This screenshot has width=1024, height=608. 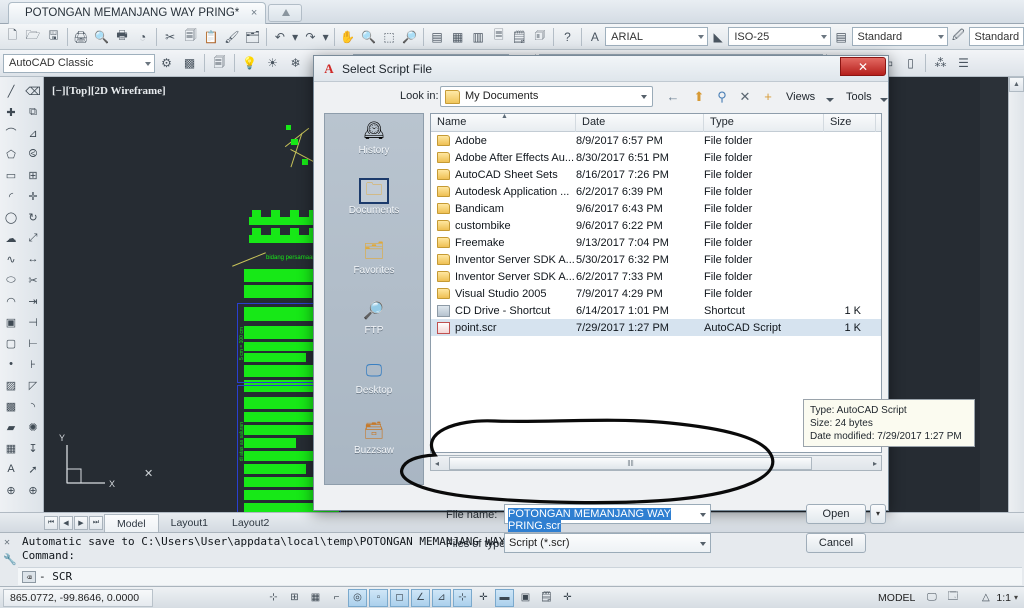 I want to click on undo-dropdown-icon: ▾, so click(x=295, y=36).